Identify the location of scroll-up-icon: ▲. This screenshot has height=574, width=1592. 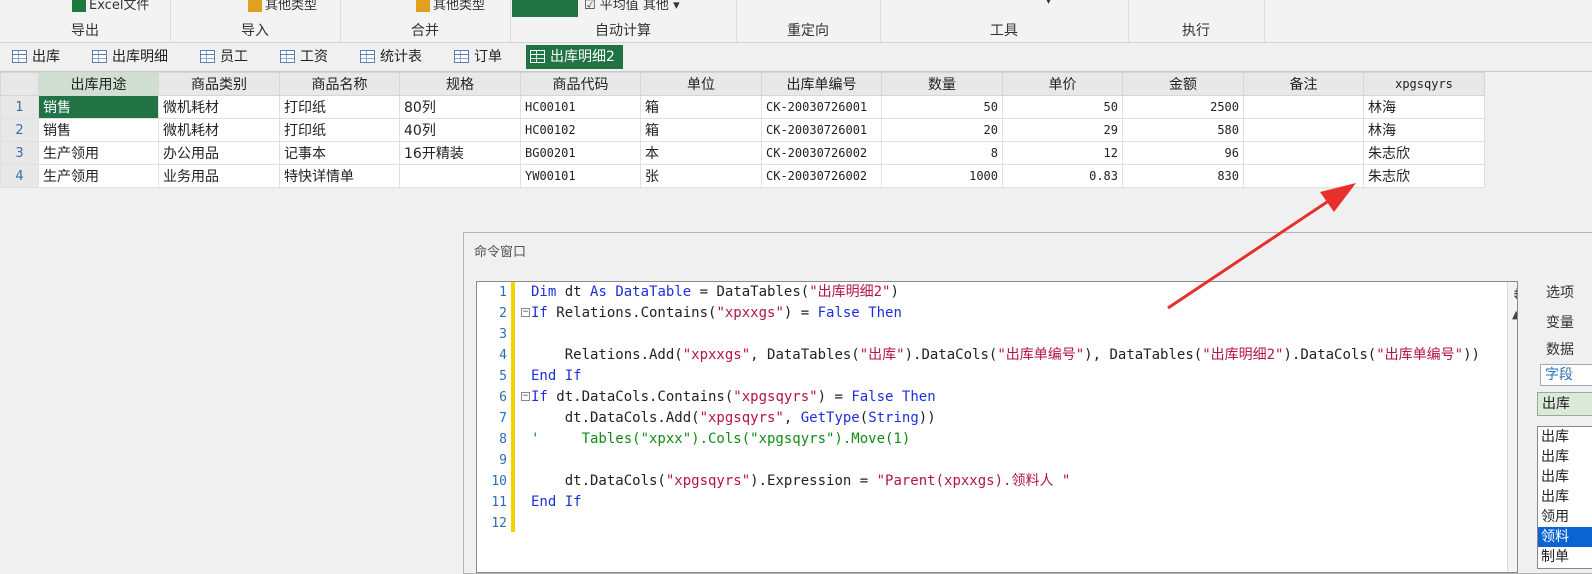
(1514, 314).